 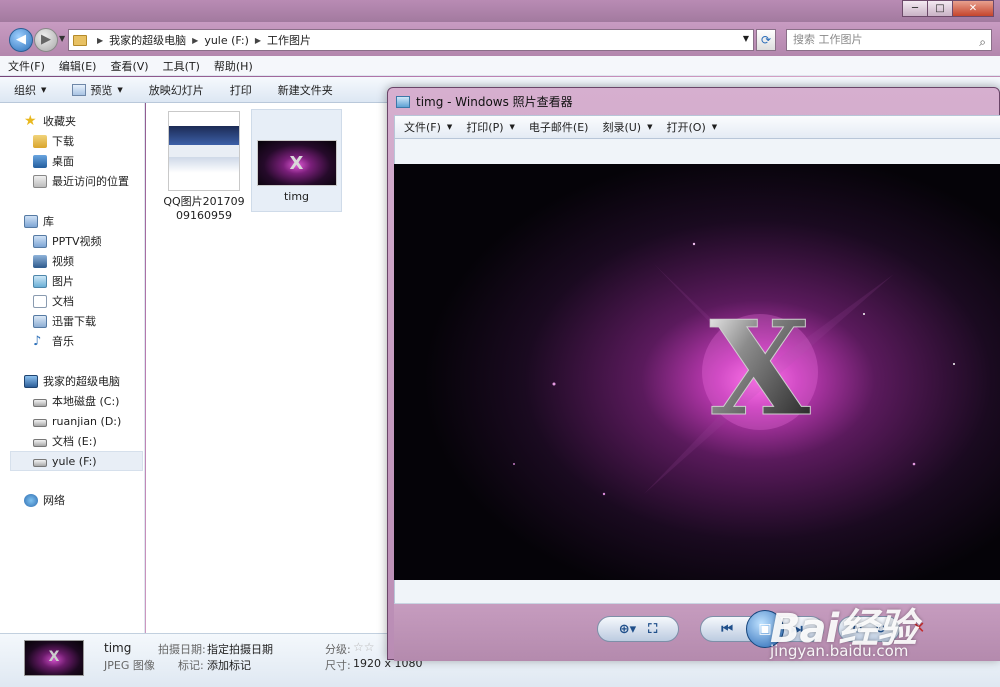 I want to click on viewer-menu-burn: 刻录(U) ▼, so click(x=627, y=127).